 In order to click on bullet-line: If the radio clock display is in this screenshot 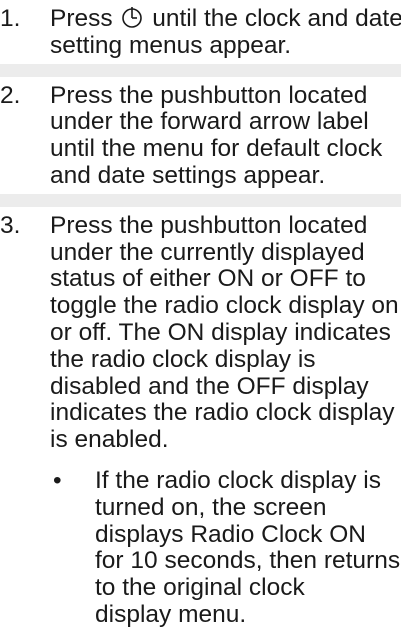, I will do `click(238, 480)`.